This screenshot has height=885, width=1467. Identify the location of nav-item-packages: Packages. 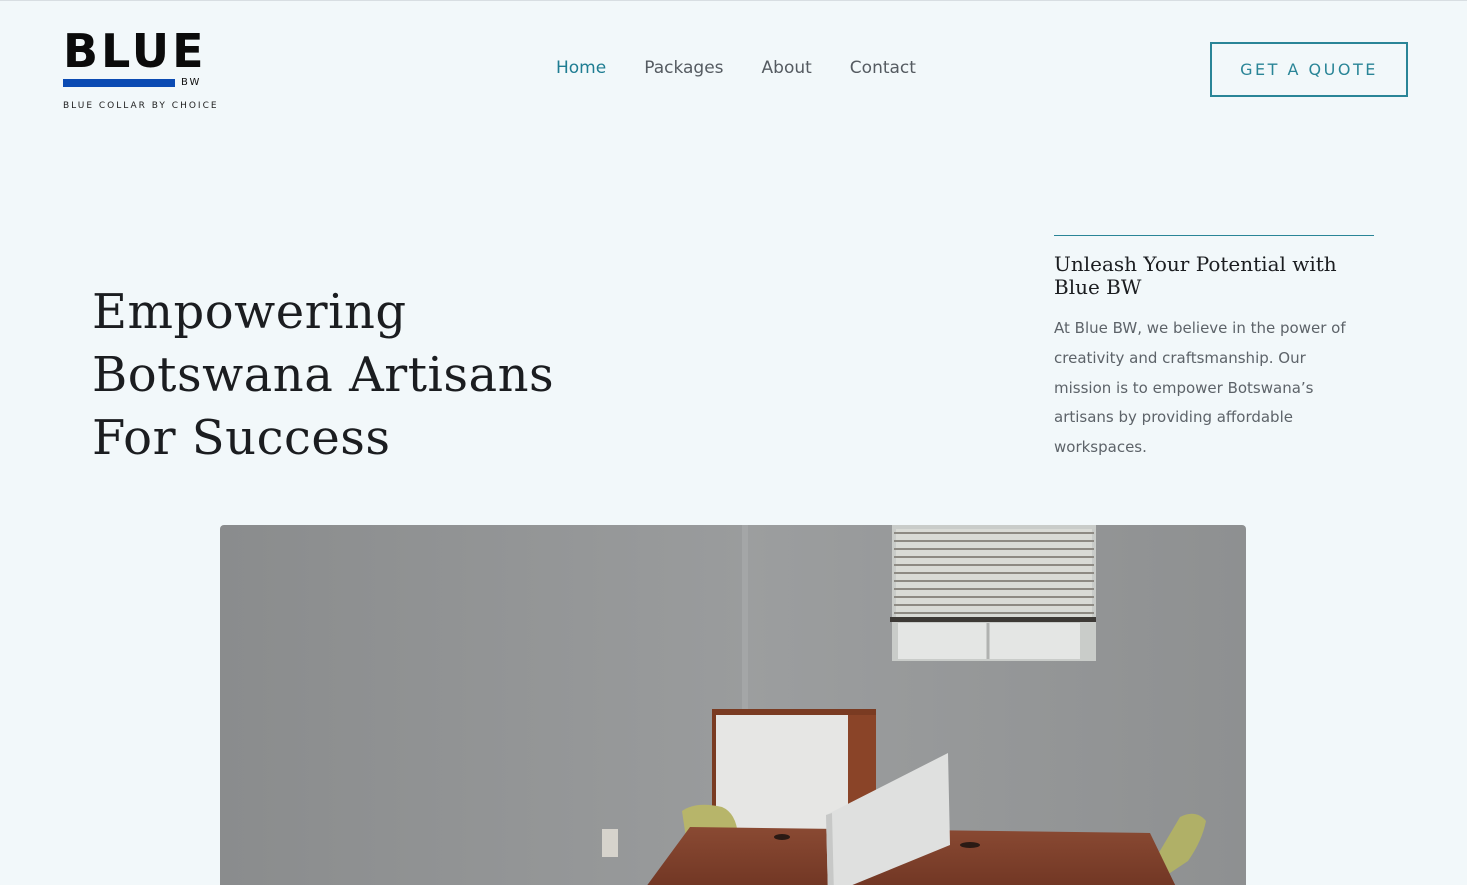
(683, 68).